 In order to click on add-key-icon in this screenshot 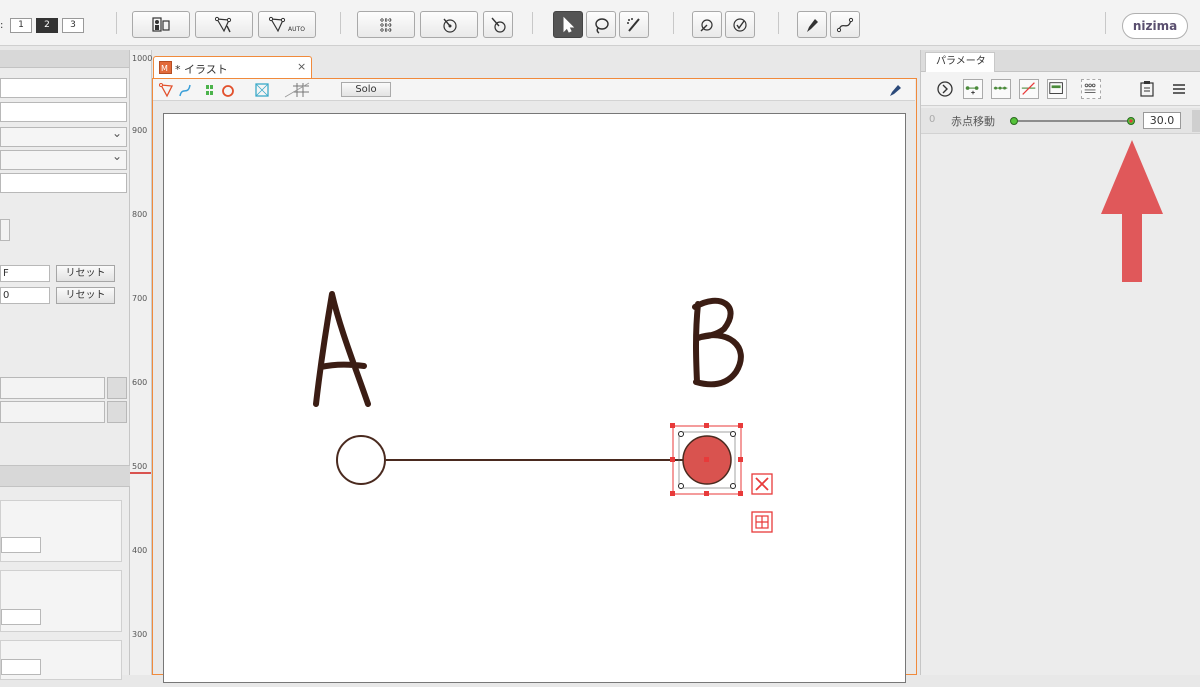, I will do `click(972, 90)`.